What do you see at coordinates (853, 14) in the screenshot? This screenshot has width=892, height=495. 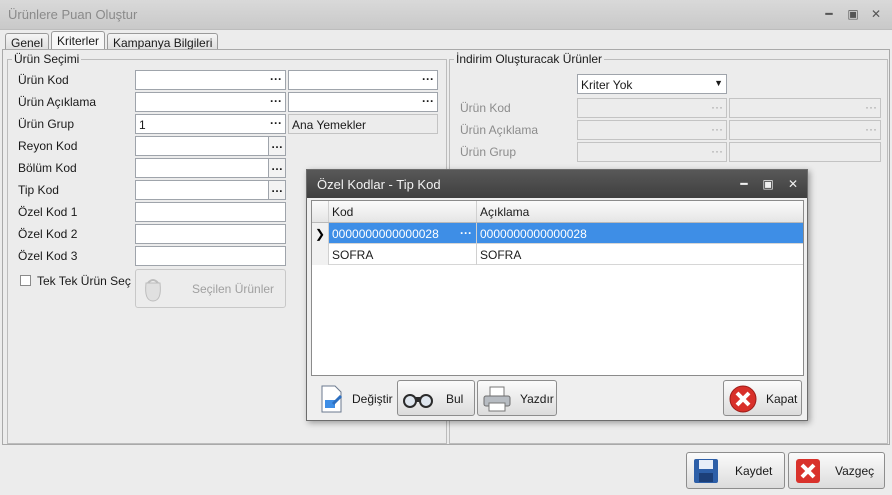 I see `restore-icon: ▣` at bounding box center [853, 14].